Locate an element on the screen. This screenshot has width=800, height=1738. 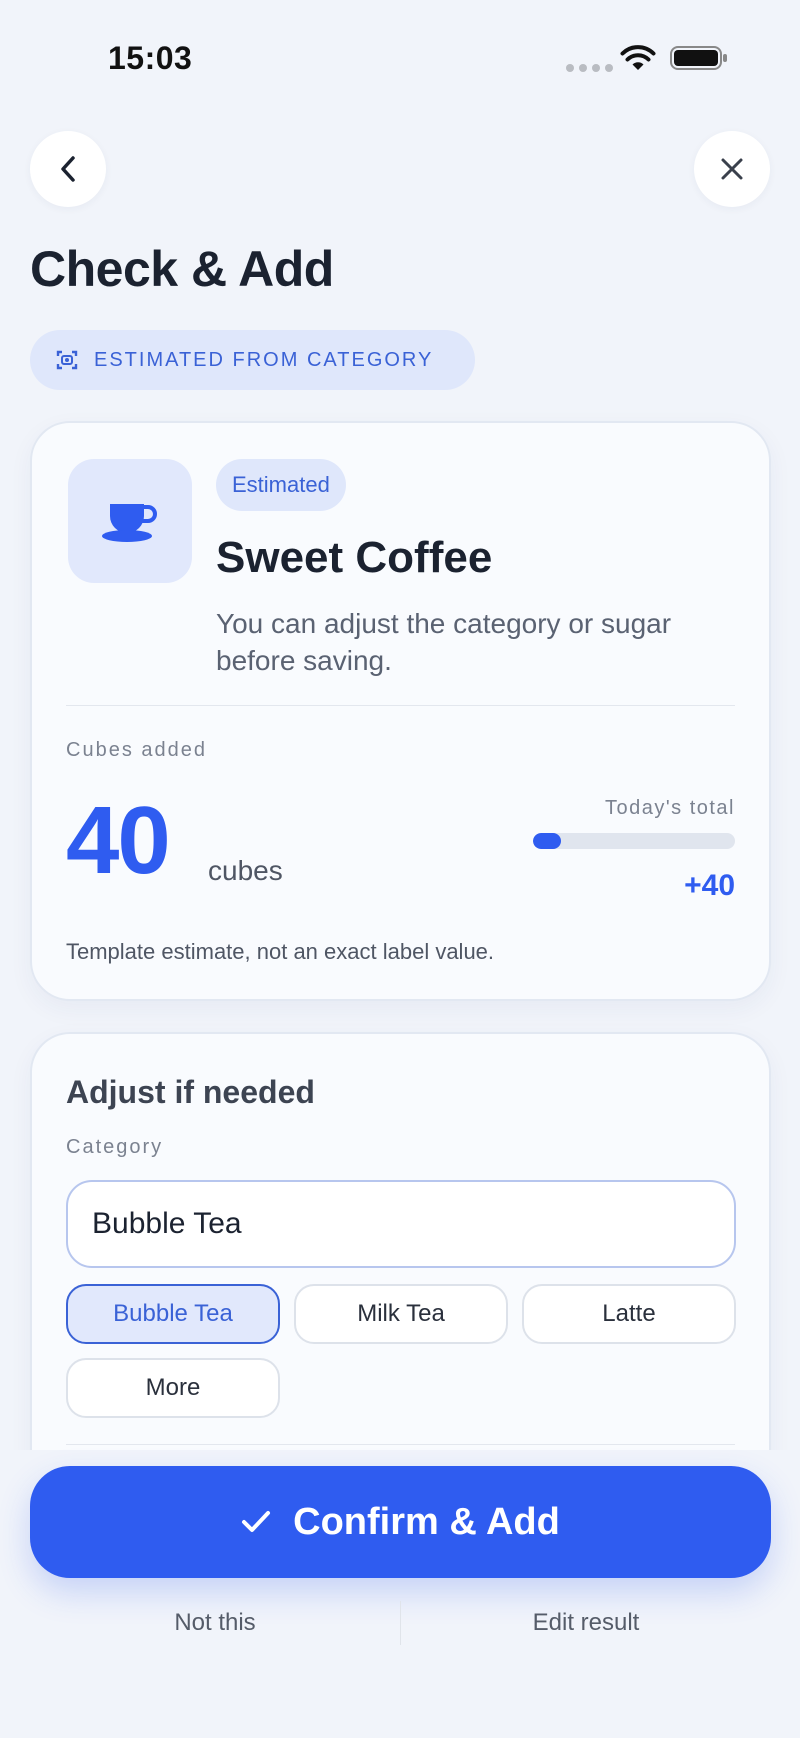
not-this-button: Not this is located at coordinates (215, 1623).